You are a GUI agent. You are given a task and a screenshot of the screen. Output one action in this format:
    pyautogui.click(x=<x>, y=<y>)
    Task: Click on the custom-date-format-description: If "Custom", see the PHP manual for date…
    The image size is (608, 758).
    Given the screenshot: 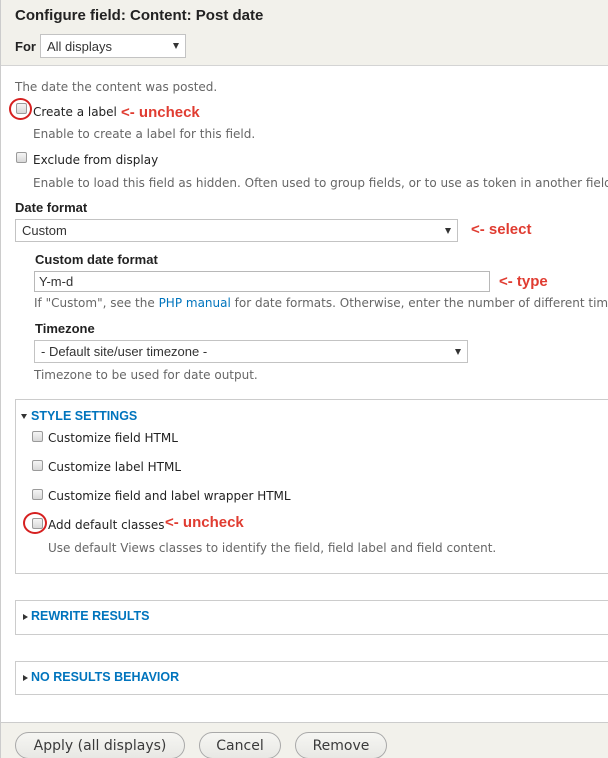 What is the action you would take?
    pyautogui.click(x=321, y=303)
    